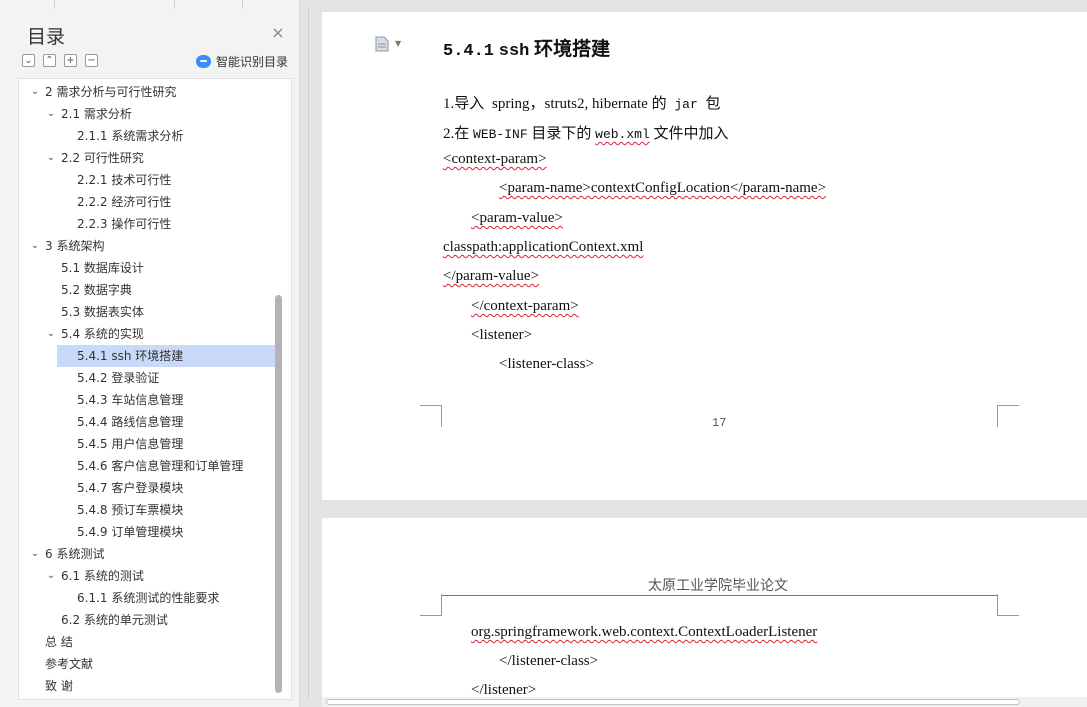  I want to click on toc-item-label: 5.4 系统的实现, so click(102, 334).